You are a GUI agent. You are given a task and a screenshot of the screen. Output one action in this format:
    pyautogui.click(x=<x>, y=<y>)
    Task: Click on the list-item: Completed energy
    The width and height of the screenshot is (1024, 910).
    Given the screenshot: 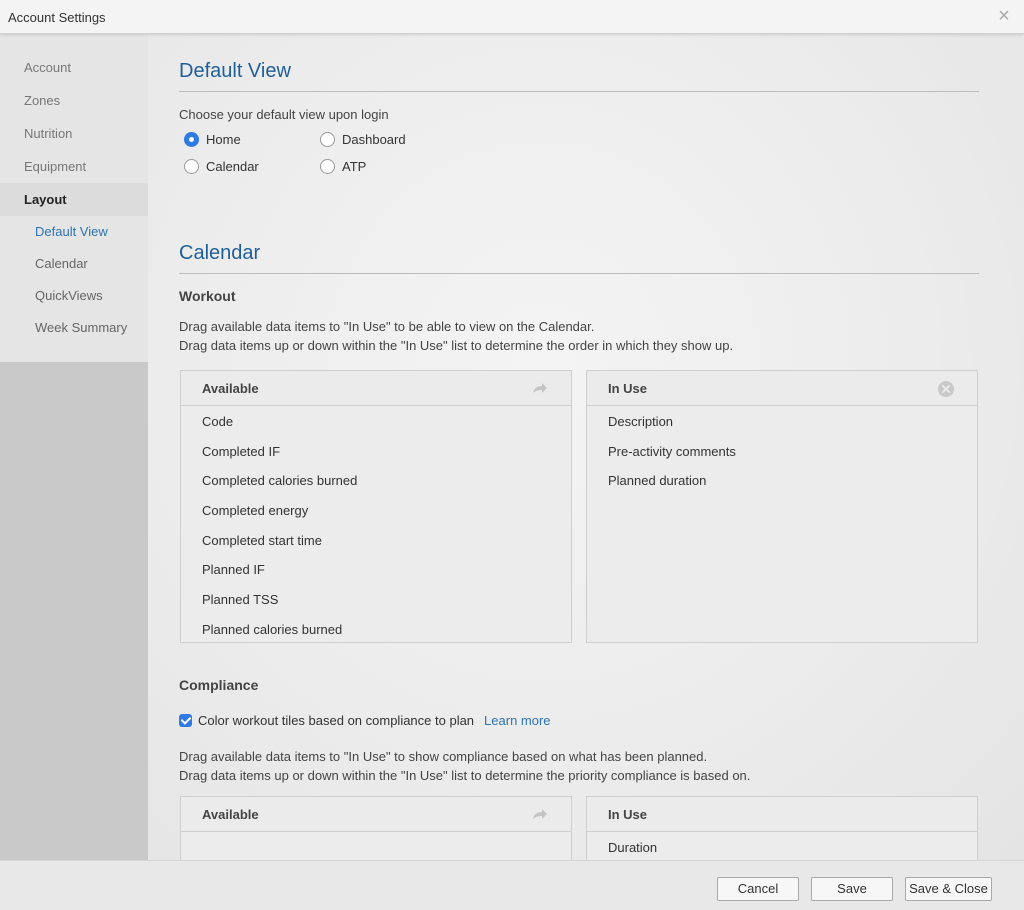 What is the action you would take?
    pyautogui.click(x=376, y=511)
    